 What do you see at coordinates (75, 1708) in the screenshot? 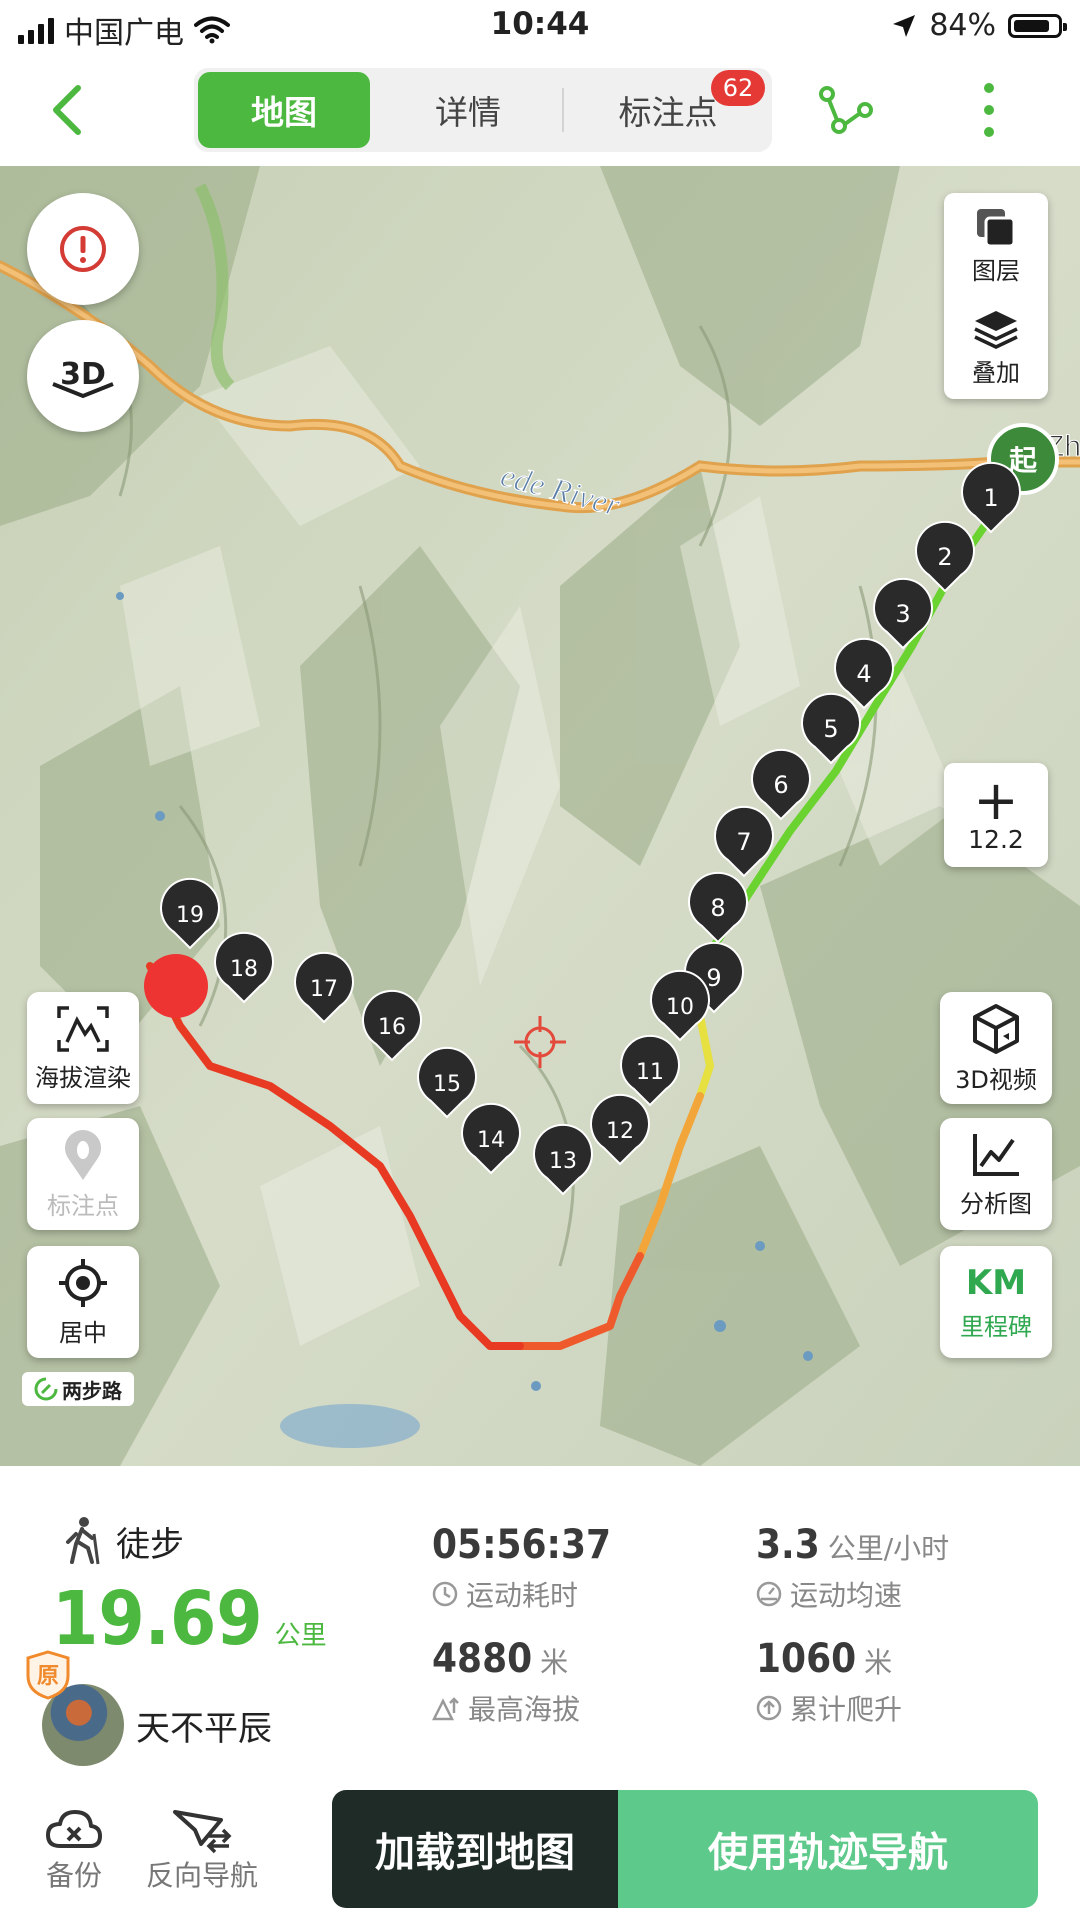
I see `avatar: 原` at bounding box center [75, 1708].